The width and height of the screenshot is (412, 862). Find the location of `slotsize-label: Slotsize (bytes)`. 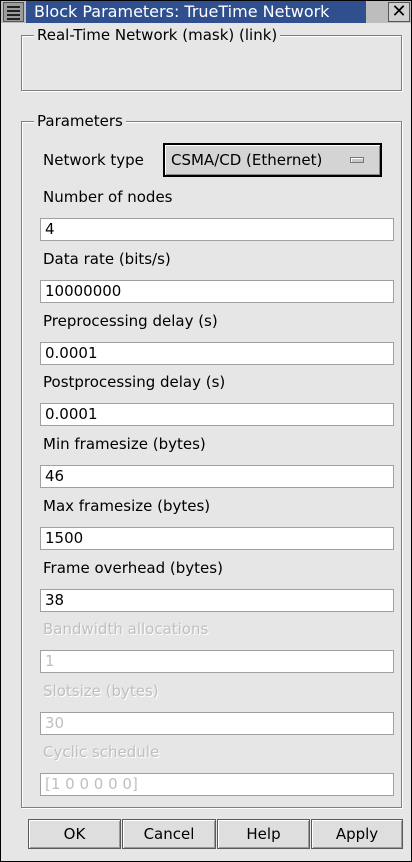

slotsize-label: Slotsize (bytes) is located at coordinates (101, 691).